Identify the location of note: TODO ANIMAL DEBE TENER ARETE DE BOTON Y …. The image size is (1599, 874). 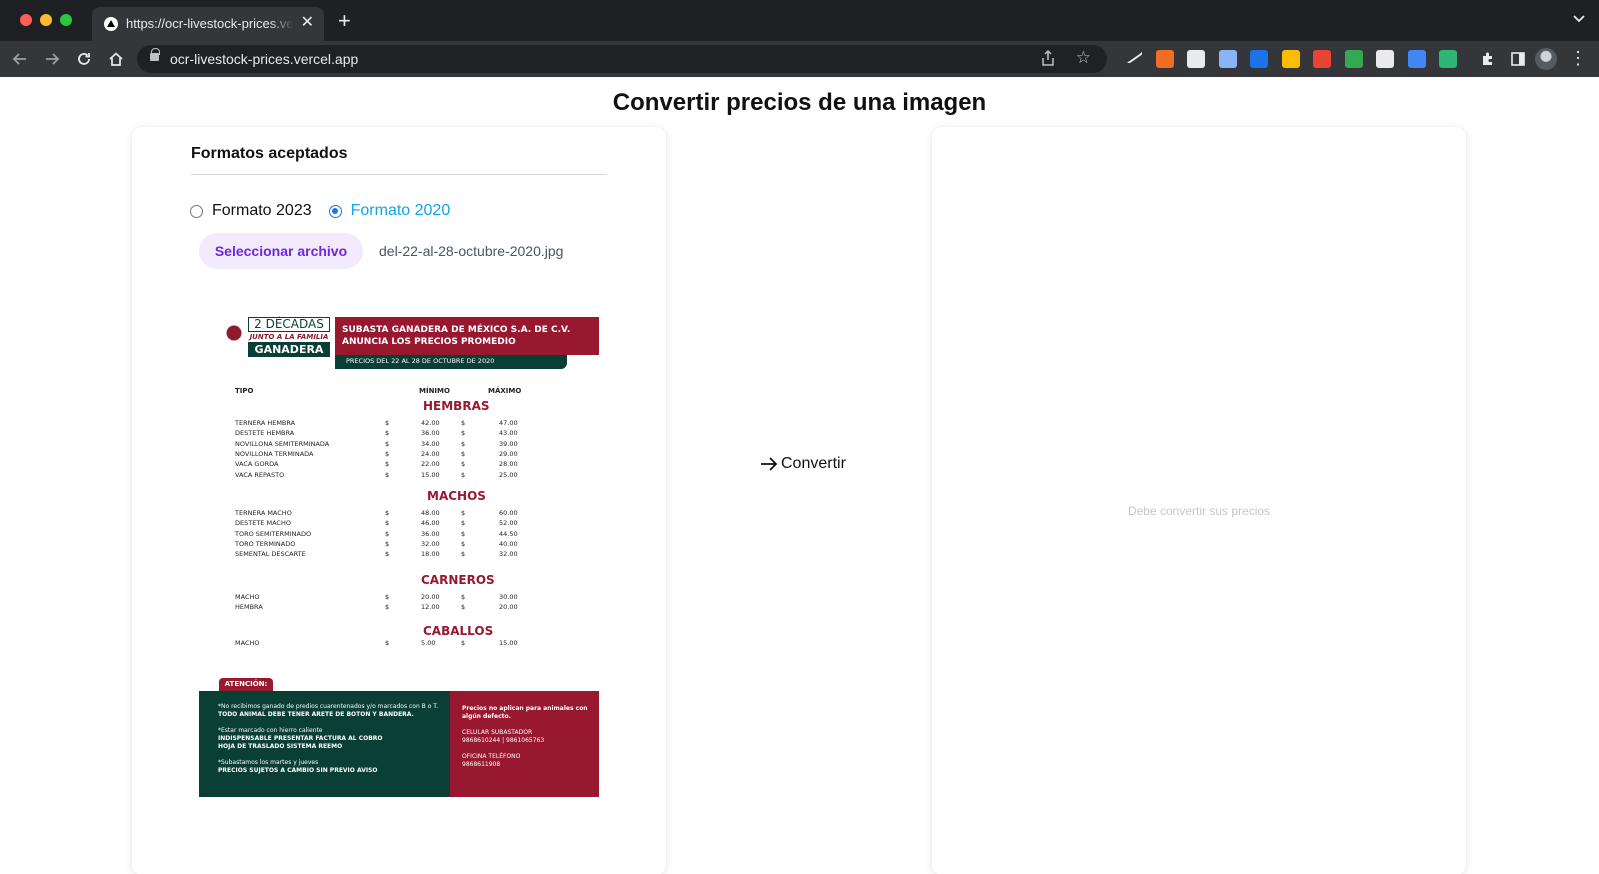
(316, 714).